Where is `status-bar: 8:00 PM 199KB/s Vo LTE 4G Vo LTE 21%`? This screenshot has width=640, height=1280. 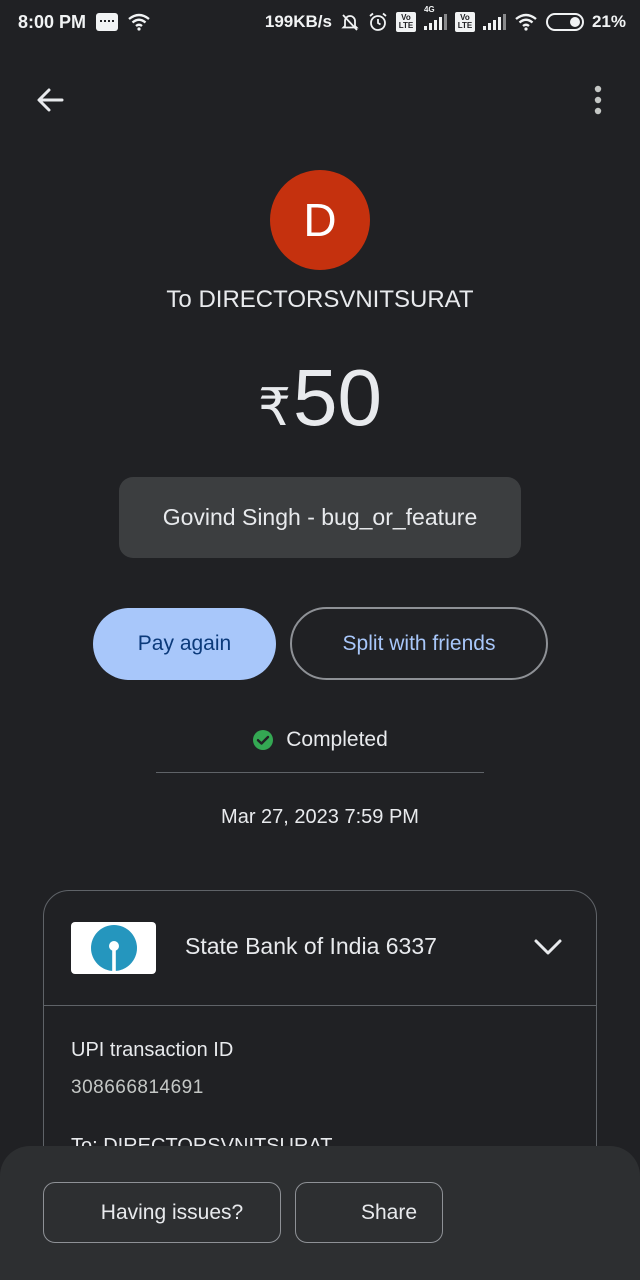
status-bar: 8:00 PM 199KB/s Vo LTE 4G Vo LTE 21% is located at coordinates (320, 22).